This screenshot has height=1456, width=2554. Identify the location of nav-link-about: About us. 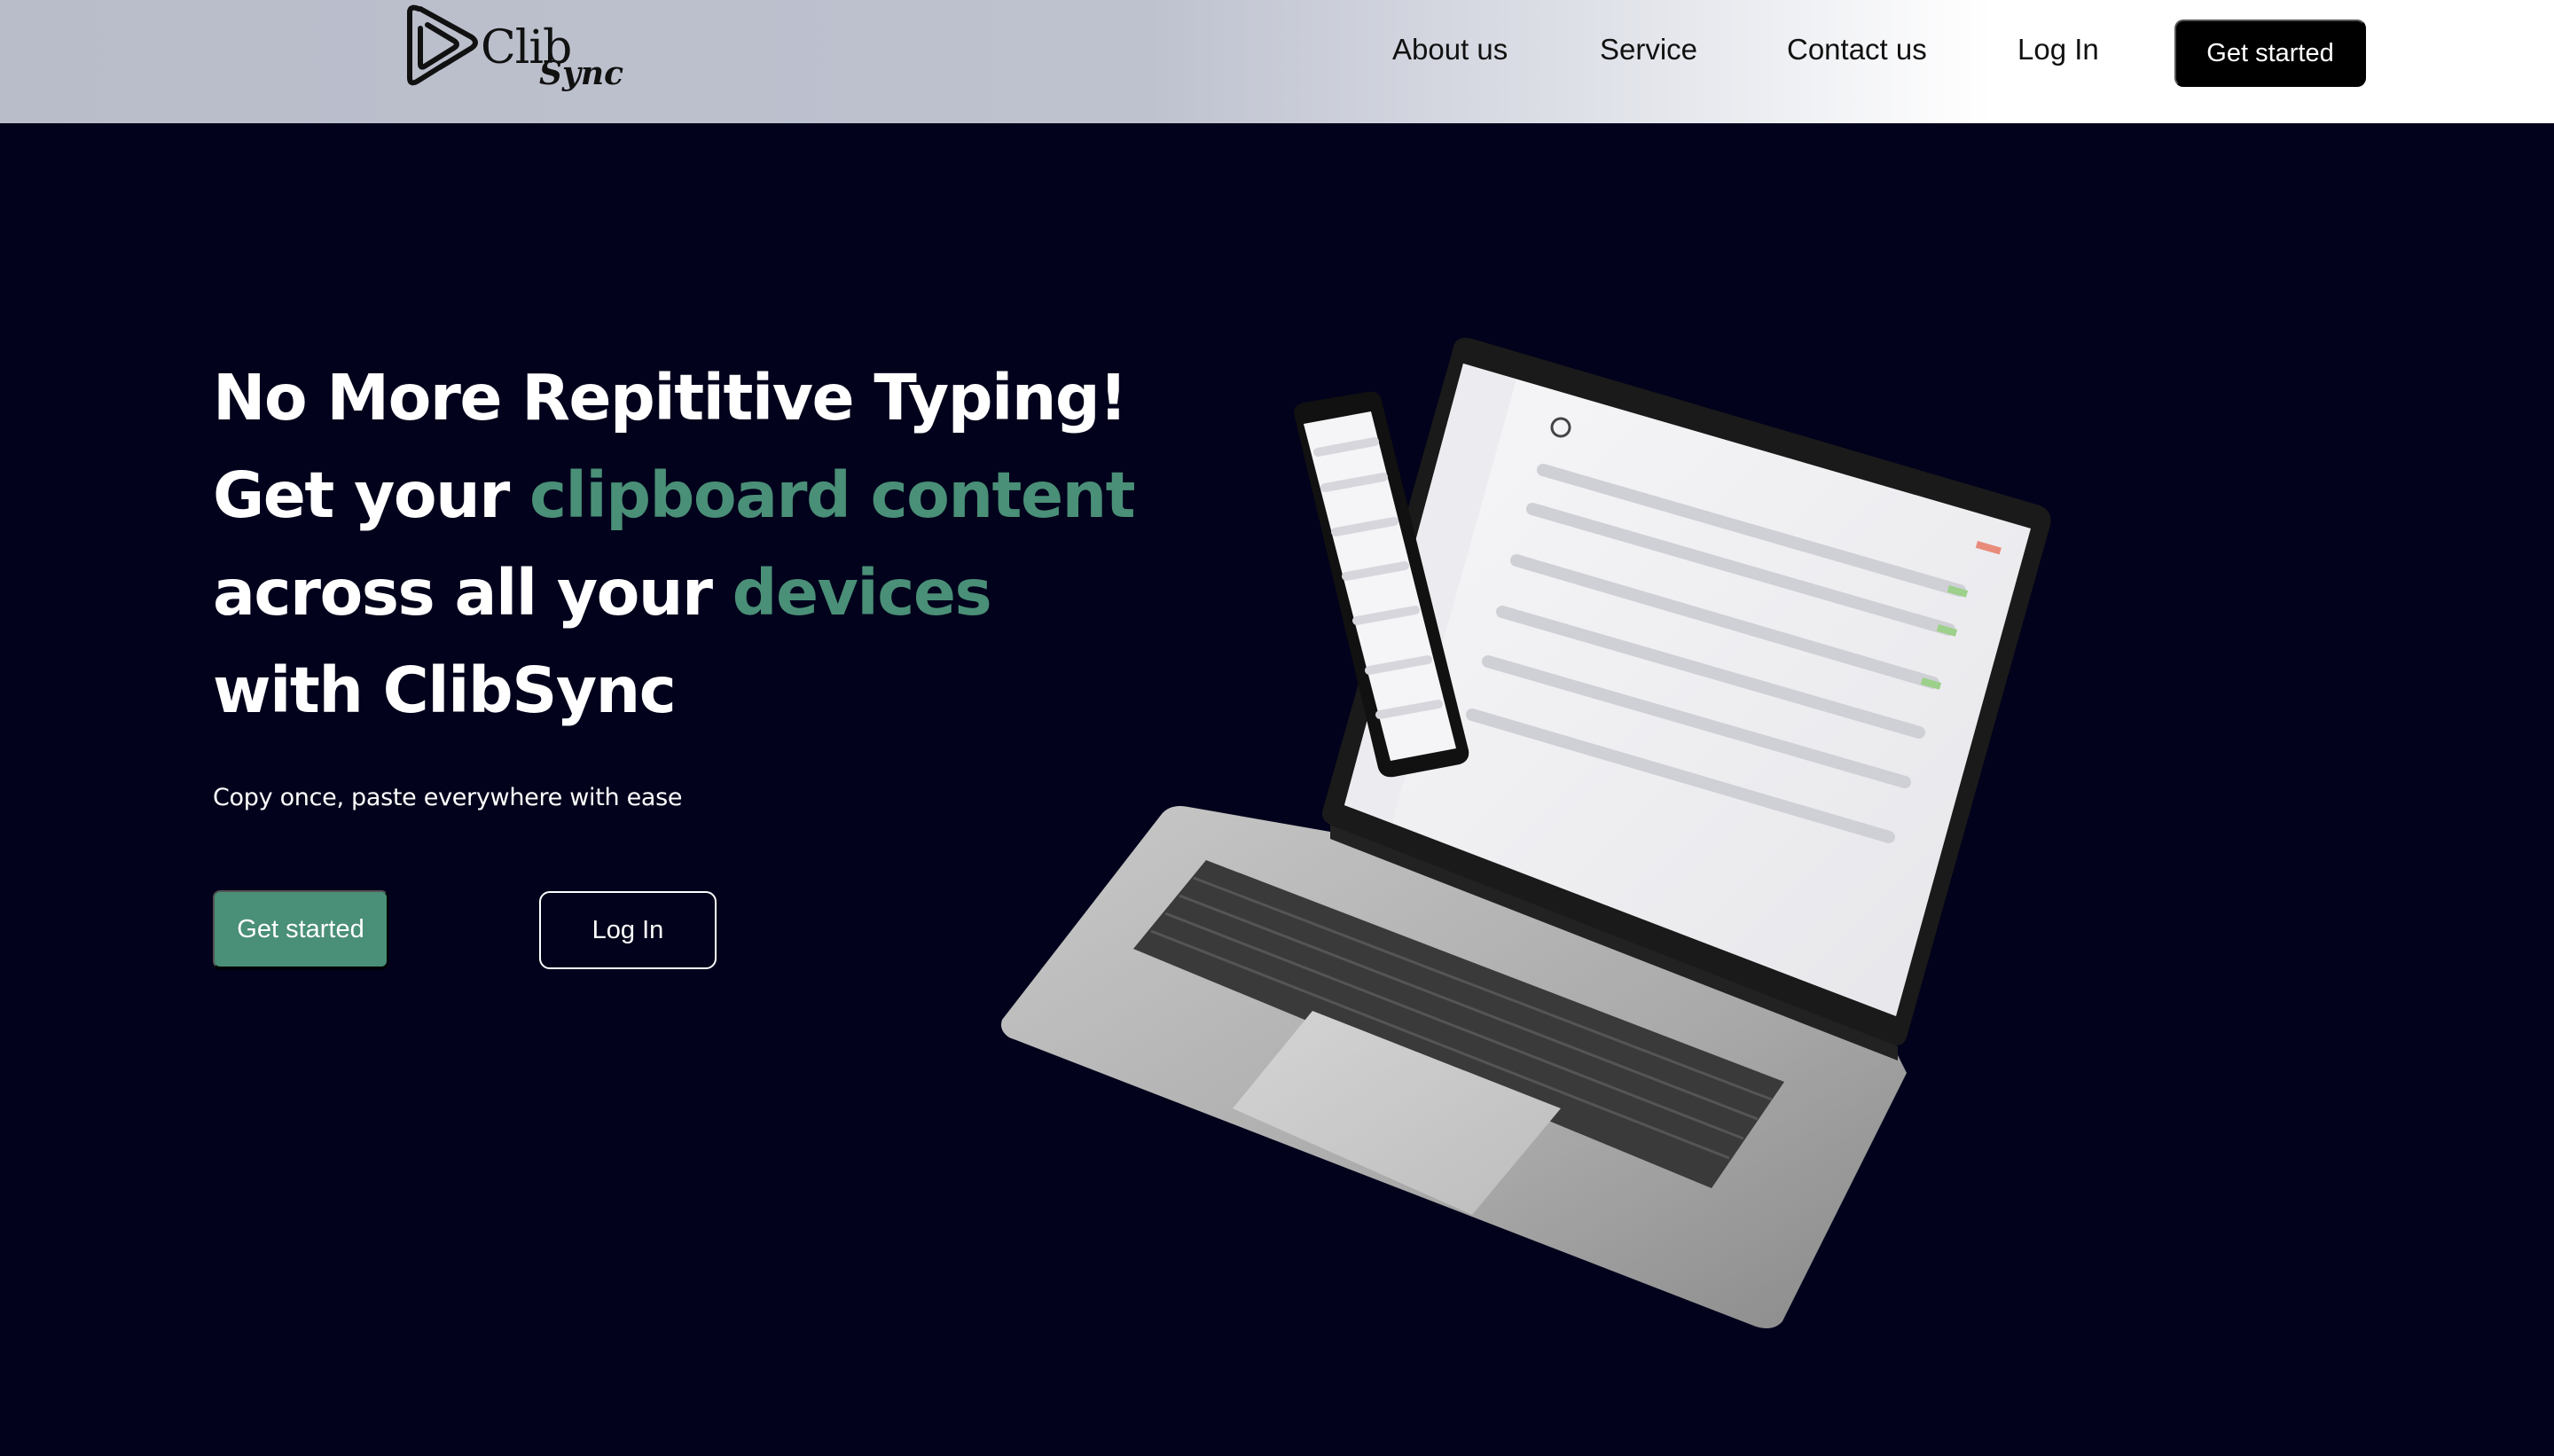
(1450, 50).